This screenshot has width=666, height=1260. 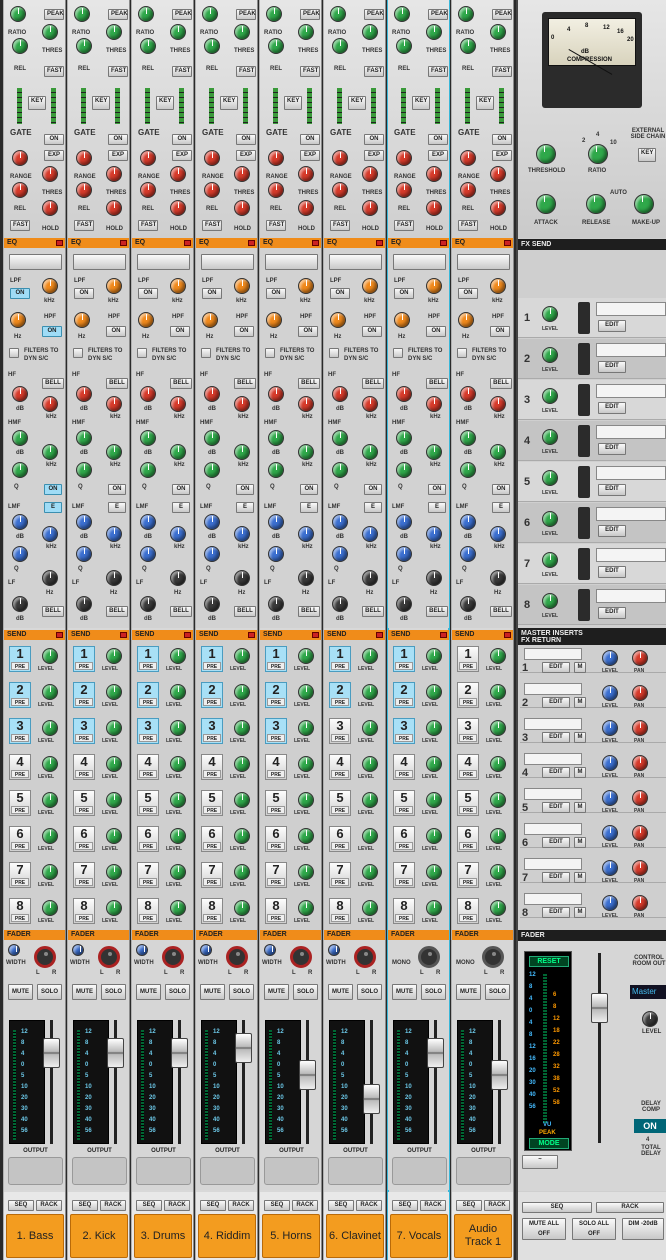 I want to click on send-1-button: 1 PRE, so click(x=212, y=659).